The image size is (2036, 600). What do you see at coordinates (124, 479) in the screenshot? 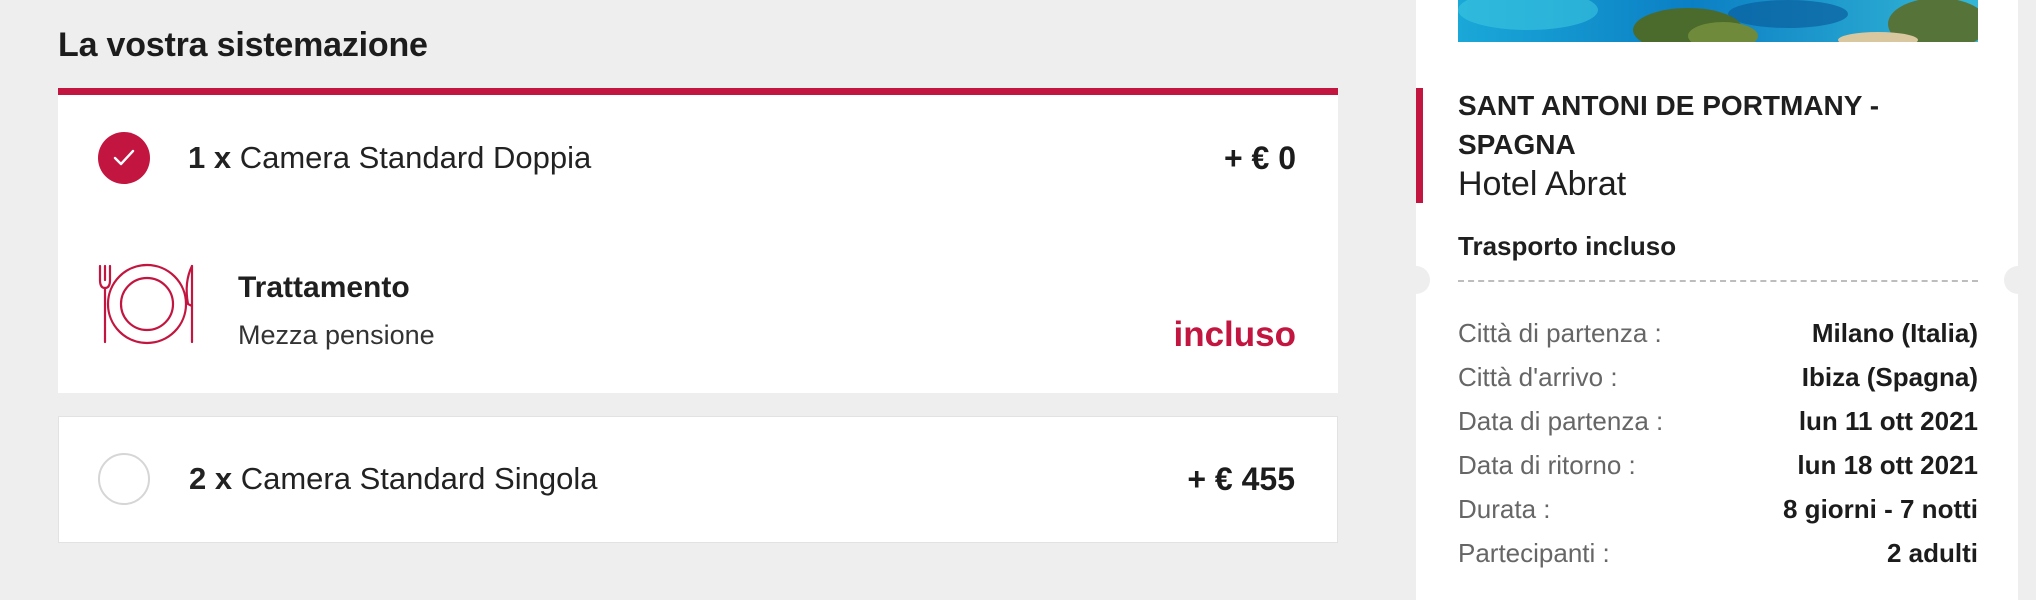
I see `room-radio-unselected` at bounding box center [124, 479].